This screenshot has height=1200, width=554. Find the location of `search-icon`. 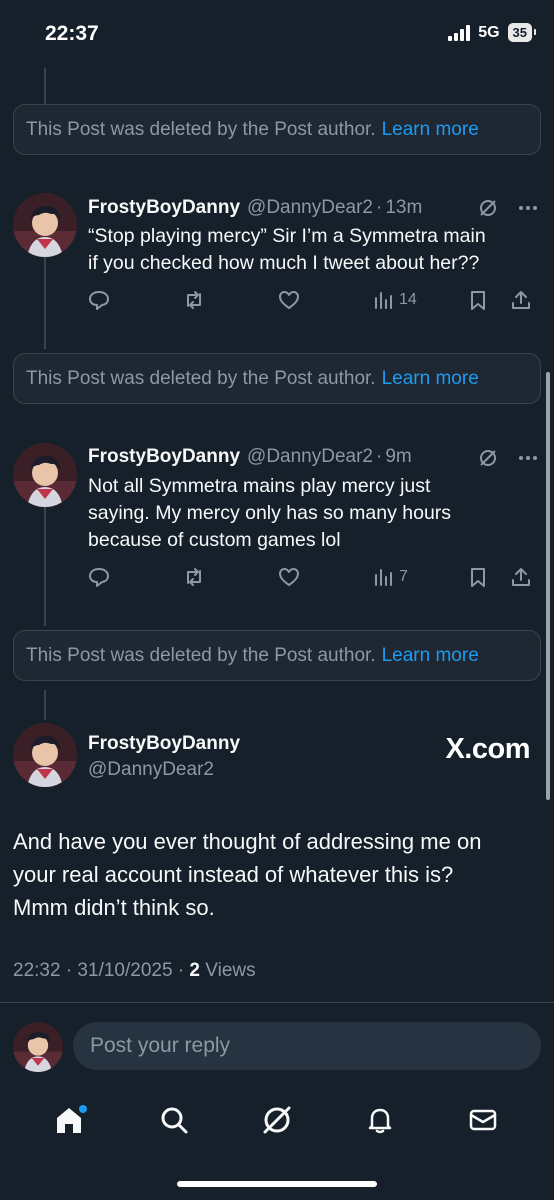

search-icon is located at coordinates (174, 1120).